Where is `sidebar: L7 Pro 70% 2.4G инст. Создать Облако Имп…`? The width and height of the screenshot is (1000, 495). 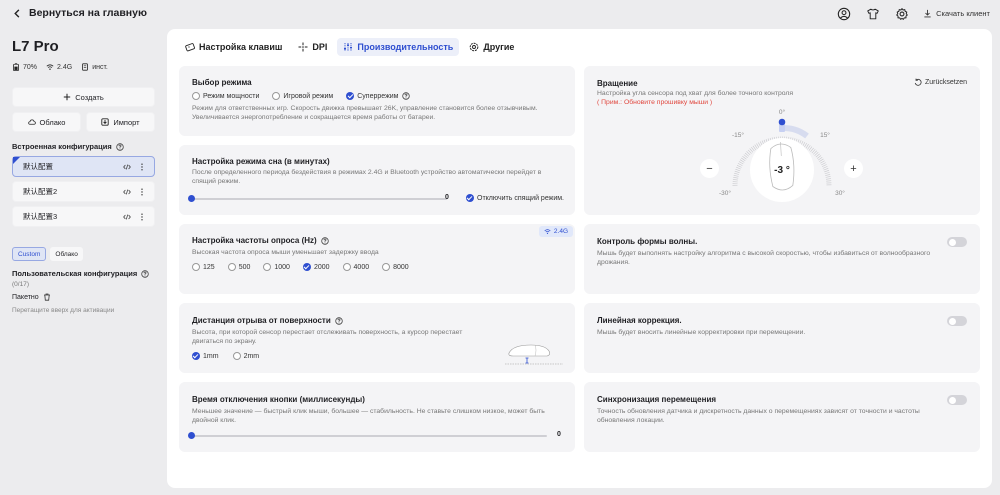 sidebar: L7 Pro 70% 2.4G инст. Создать Облако Имп… is located at coordinates (83, 176).